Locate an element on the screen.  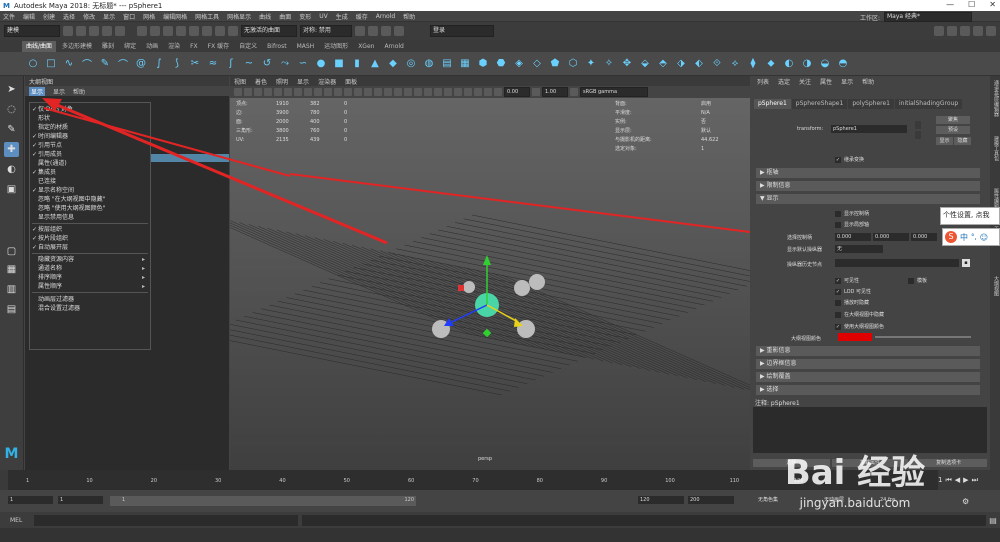
watermark-url: jingyan.baidu.com is located at coordinates (855, 503).